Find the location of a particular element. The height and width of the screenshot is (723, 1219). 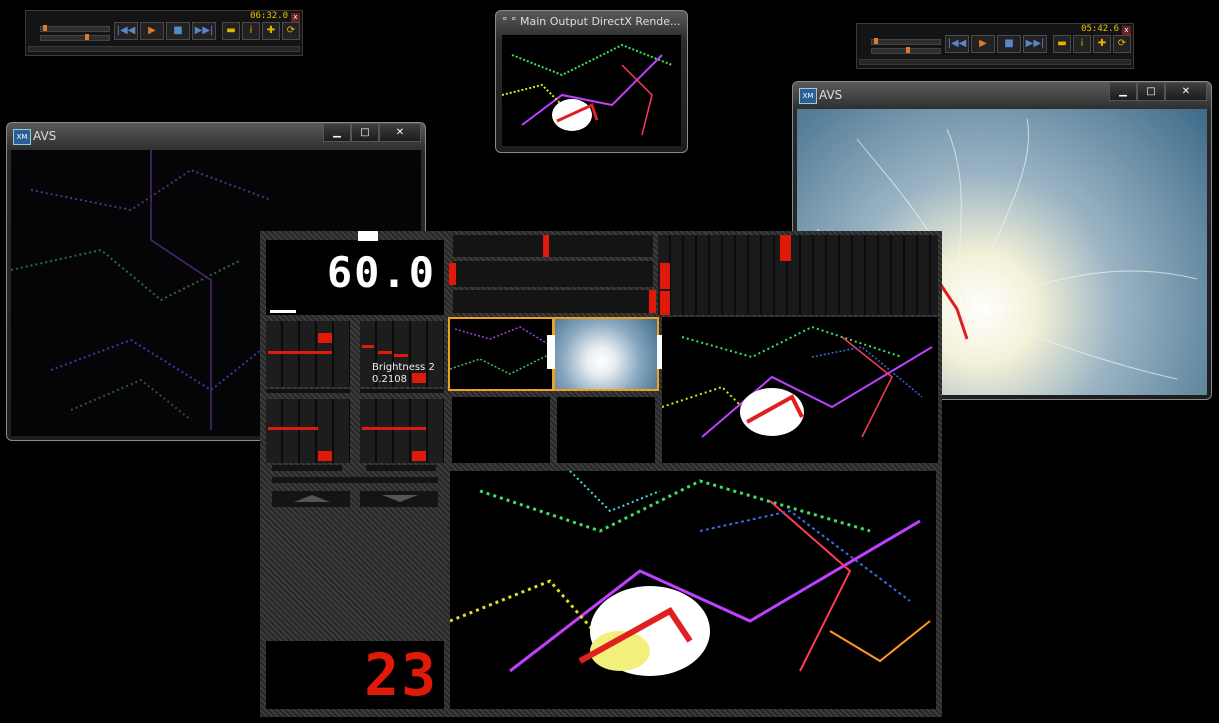

output-preview is located at coordinates (591, 90).